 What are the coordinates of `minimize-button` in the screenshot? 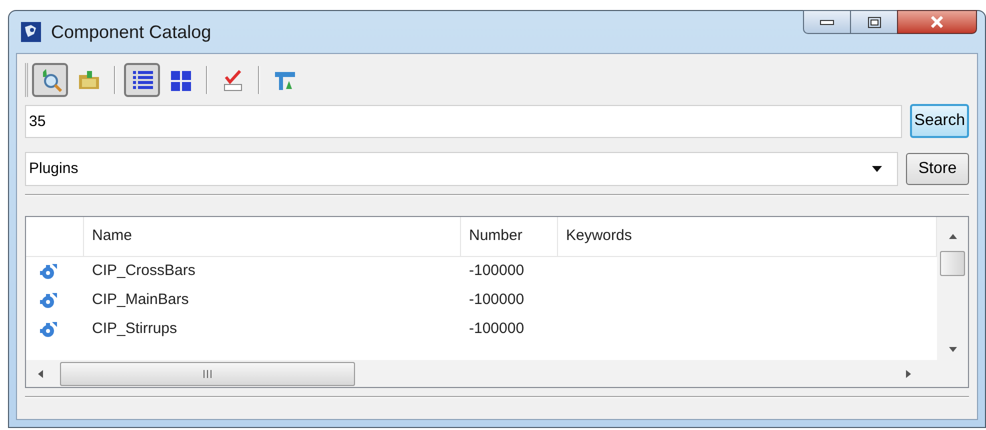 It's located at (827, 22).